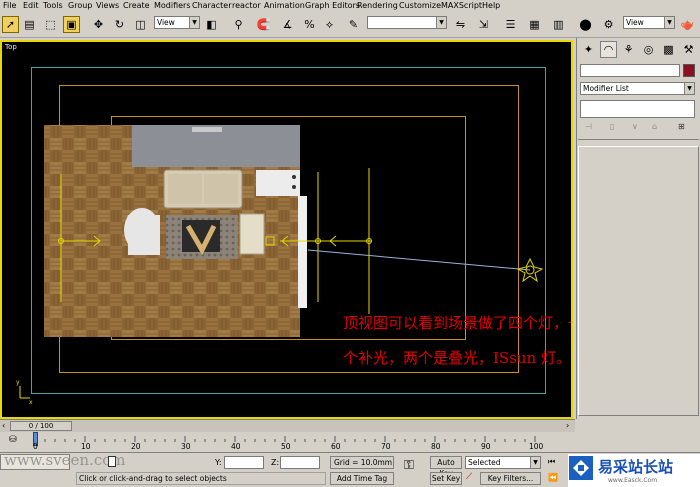 This screenshot has height=487, width=700. What do you see at coordinates (172, 5) in the screenshot?
I see `menu-modifiers: Modifiers` at bounding box center [172, 5].